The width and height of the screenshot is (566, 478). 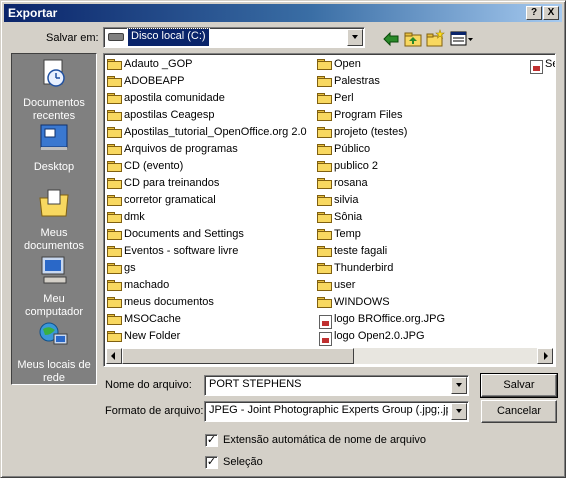 What do you see at coordinates (380, 132) in the screenshot?
I see `list-item: projeto (testes)` at bounding box center [380, 132].